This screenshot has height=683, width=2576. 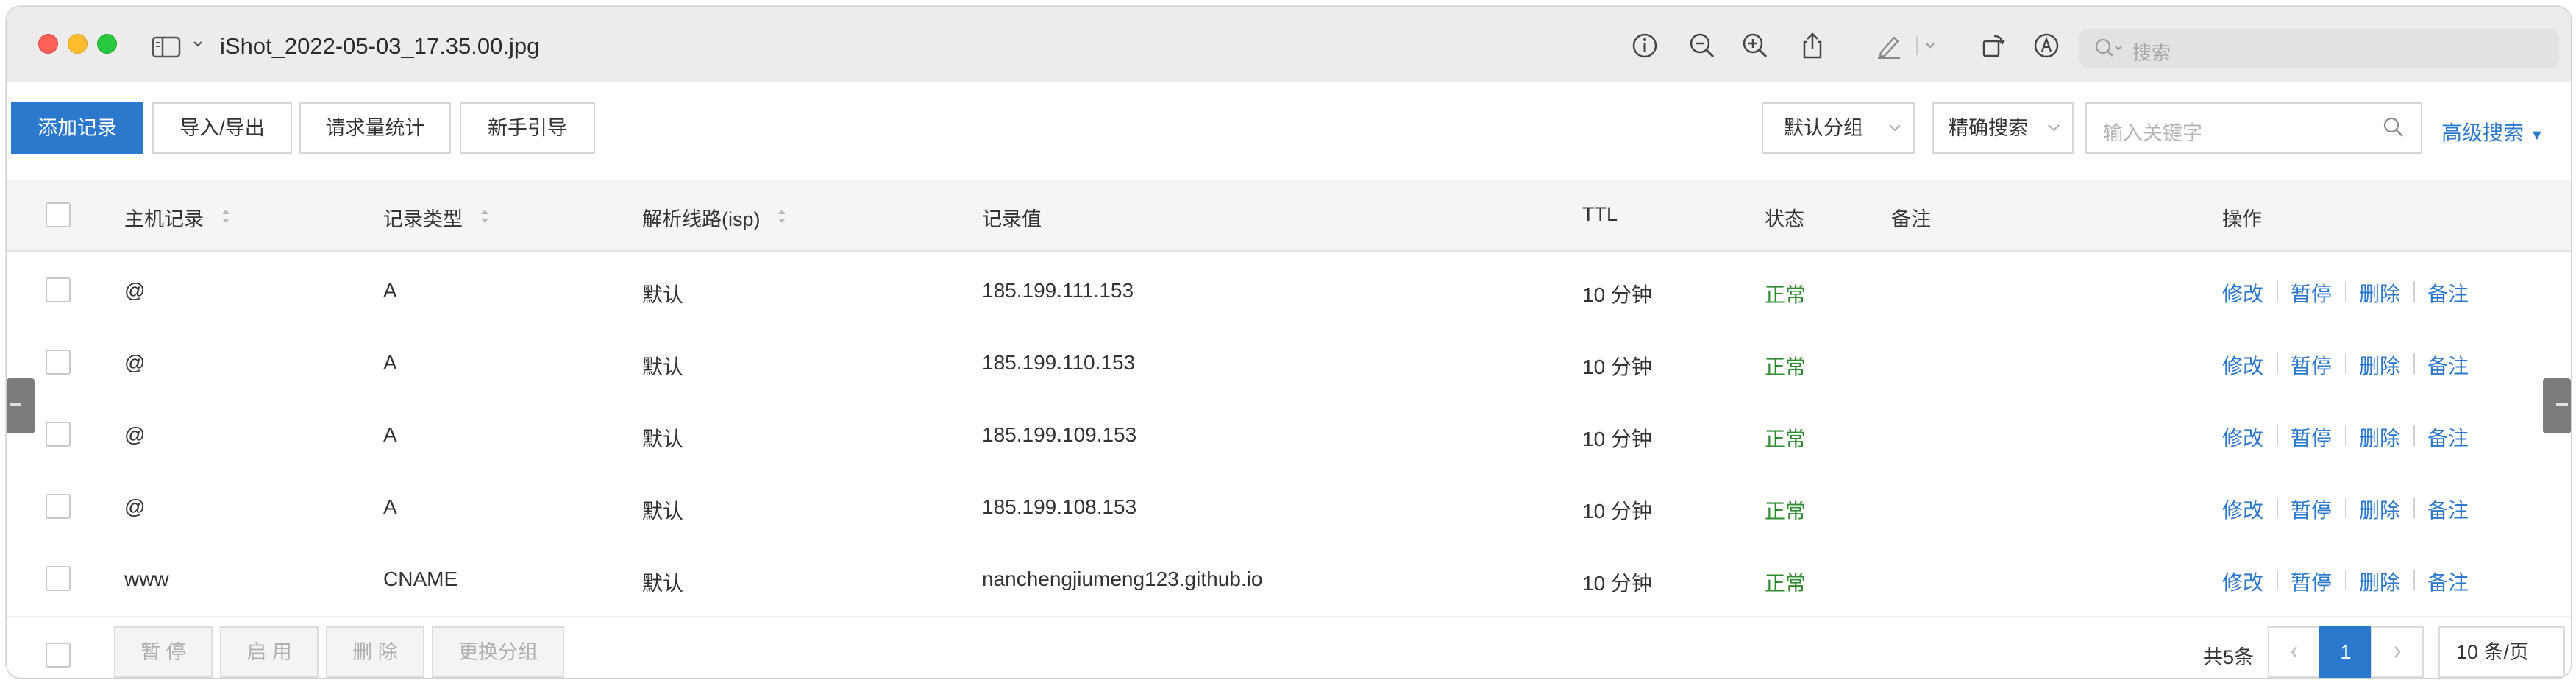 I want to click on keyword-search-input: 输入关键字, so click(x=2253, y=128).